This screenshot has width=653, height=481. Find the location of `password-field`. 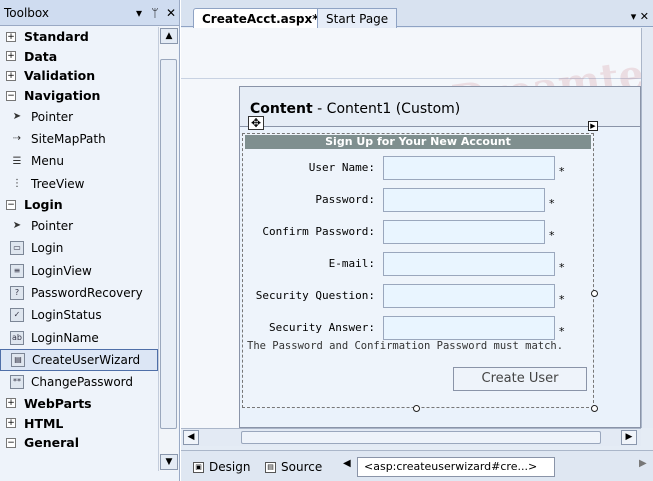

password-field is located at coordinates (464, 200).